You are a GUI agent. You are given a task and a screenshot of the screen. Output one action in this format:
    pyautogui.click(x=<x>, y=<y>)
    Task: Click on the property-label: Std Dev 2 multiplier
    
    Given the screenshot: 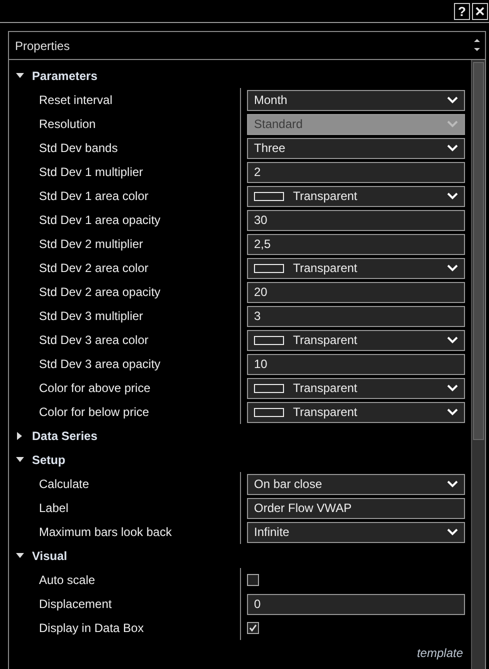 What is the action you would take?
    pyautogui.click(x=91, y=244)
    